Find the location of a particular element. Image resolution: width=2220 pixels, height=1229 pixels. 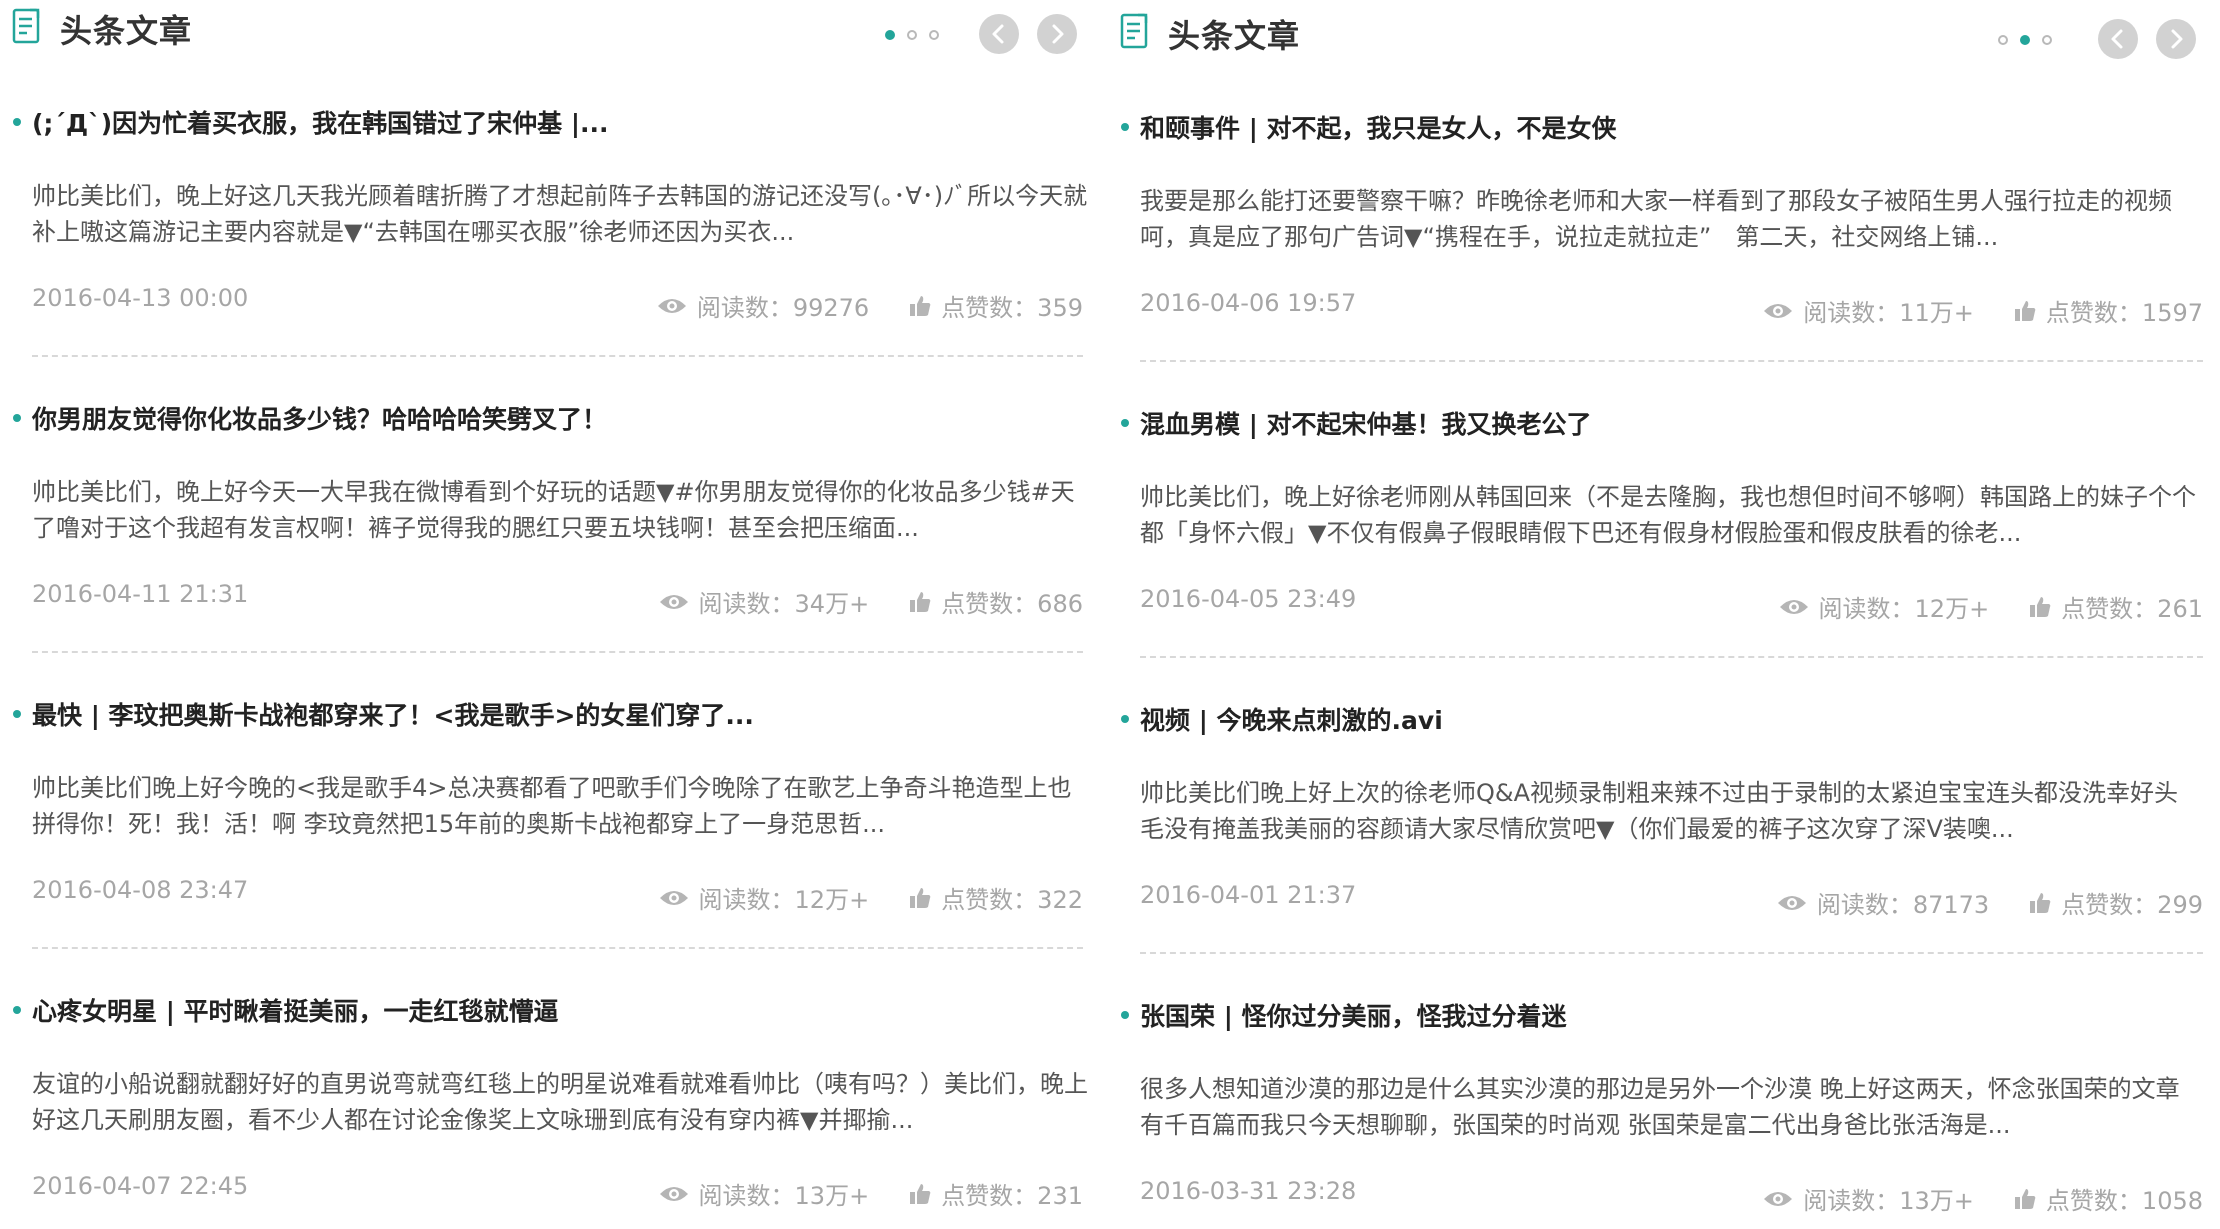

article-stats: 阅读数：99276 点赞数：359 is located at coordinates (870, 305).